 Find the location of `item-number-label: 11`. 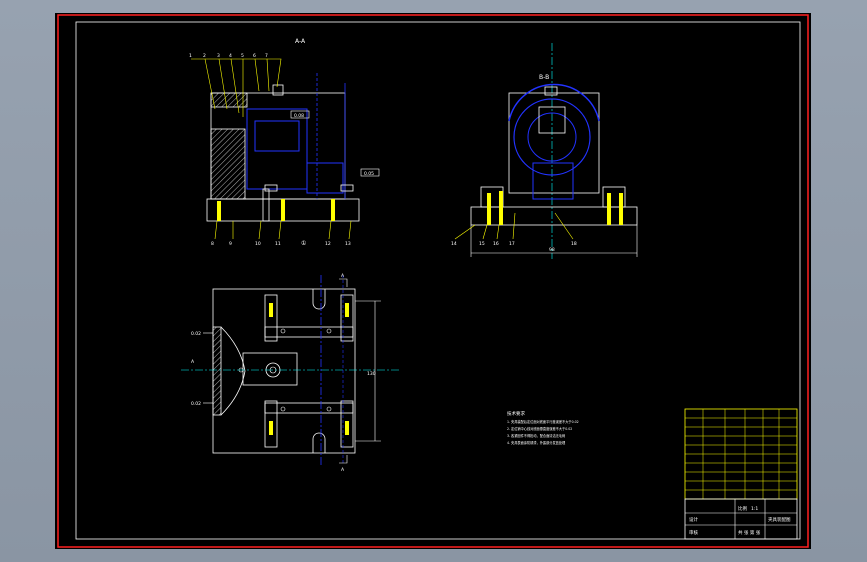

item-number-label: 11 is located at coordinates (278, 244).